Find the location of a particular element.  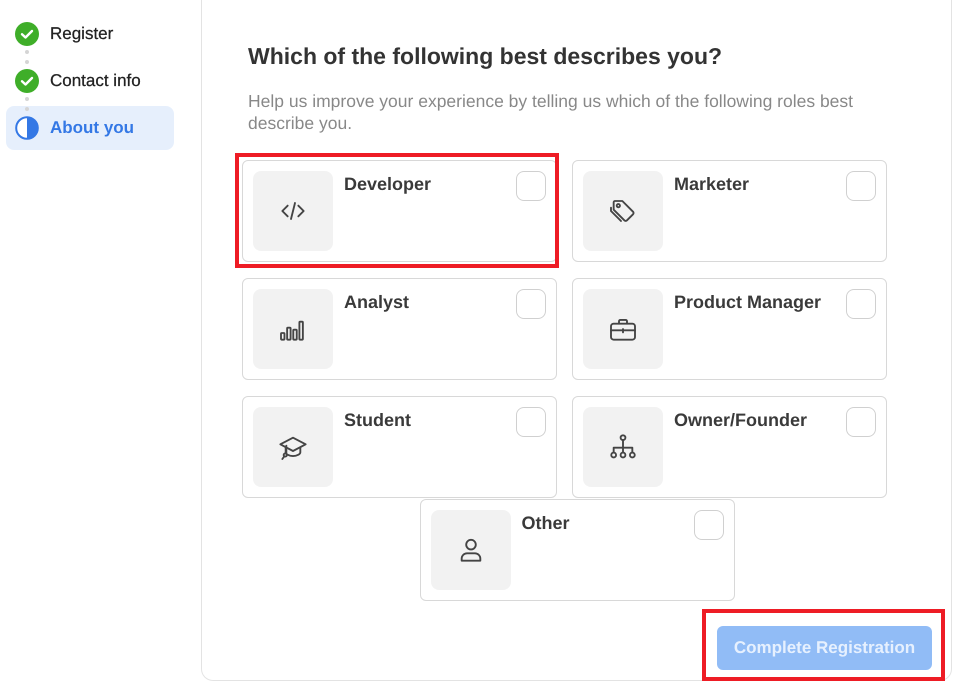

step-label: Contact info is located at coordinates (95, 81).